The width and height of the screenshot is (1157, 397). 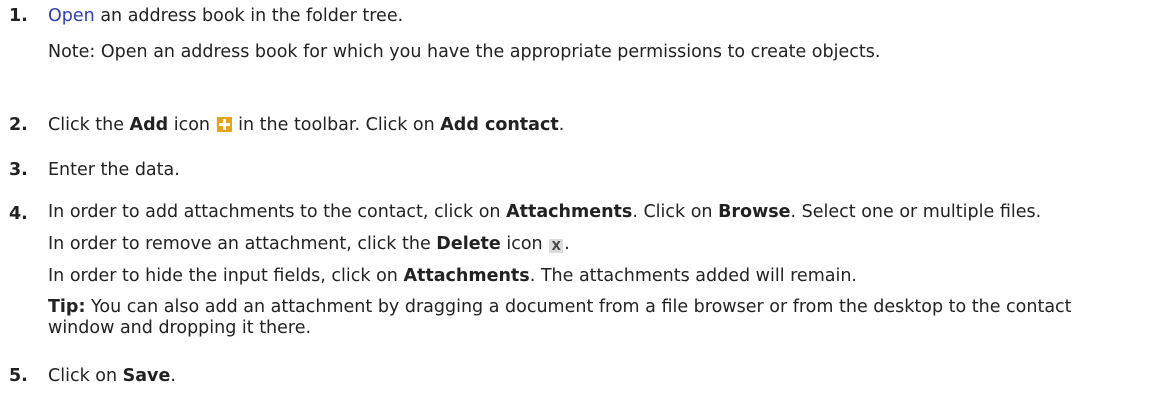 I want to click on step-5: 5. Click on Save., so click(x=578, y=376).